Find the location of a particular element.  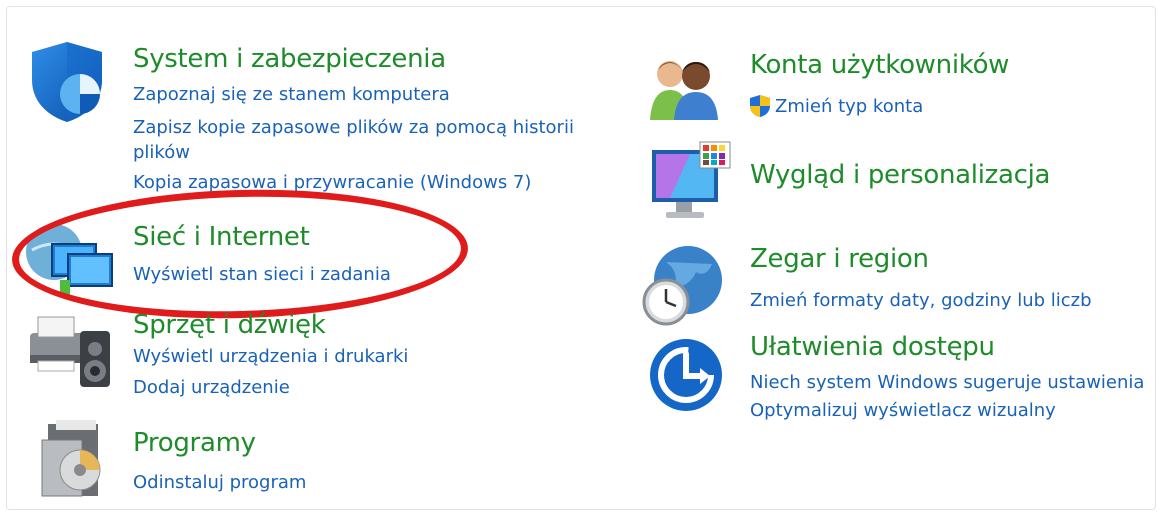

monitor-palette-icon is located at coordinates (691, 182).